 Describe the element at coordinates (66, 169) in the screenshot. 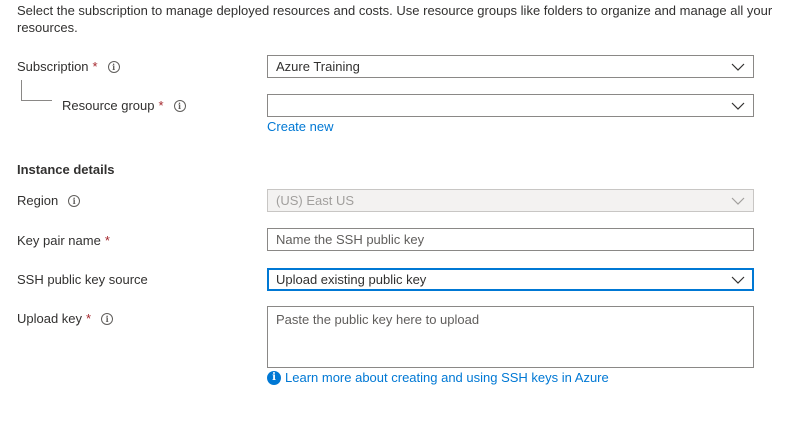

I see `instance-details-heading: Instance details` at that location.